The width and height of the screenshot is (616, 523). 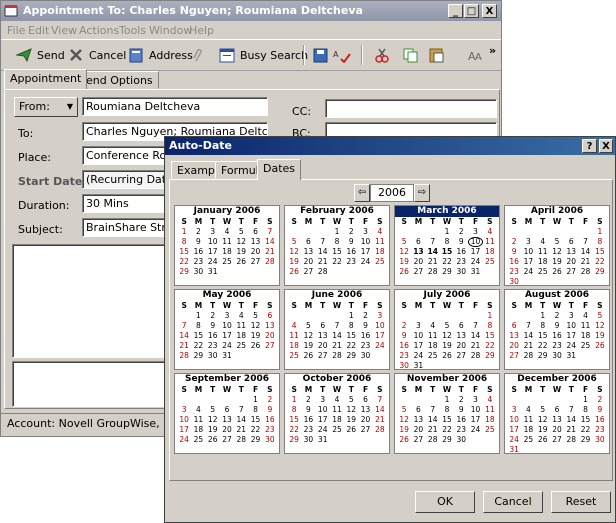 What do you see at coordinates (213, 420) in the screenshot?
I see `day-cell: 12` at bounding box center [213, 420].